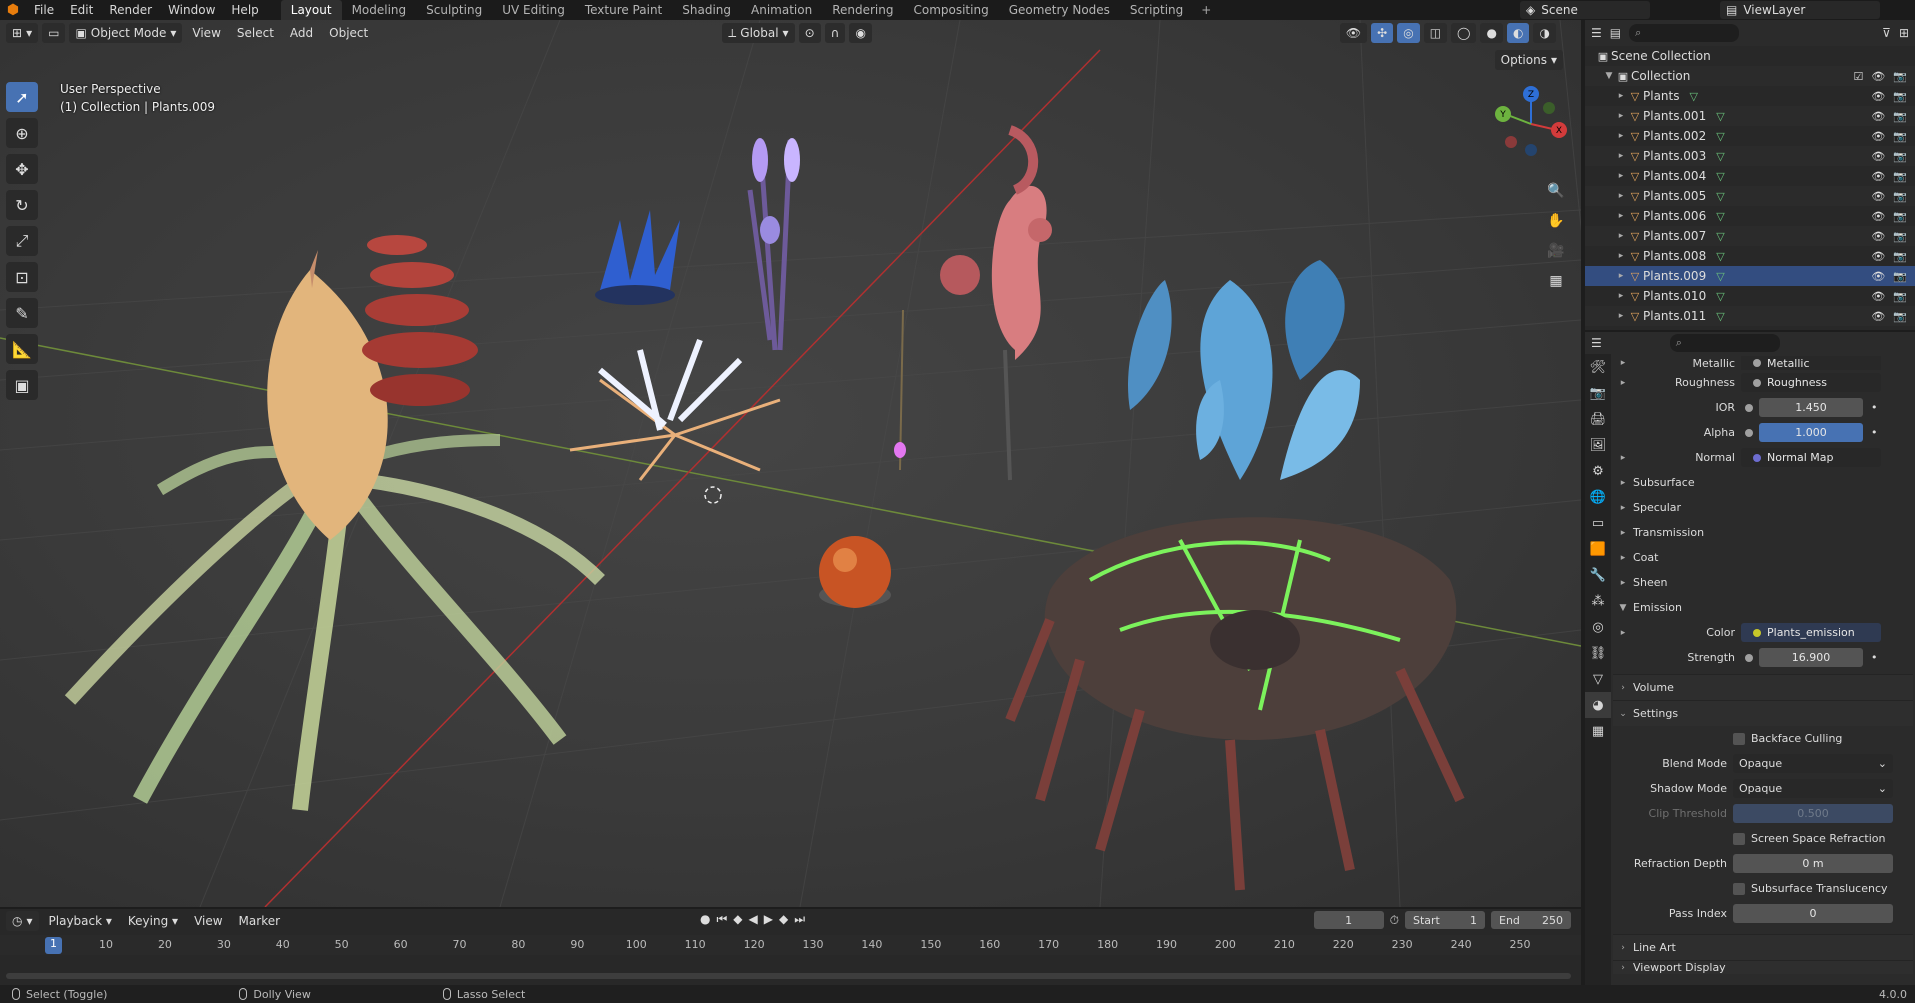 The image size is (1915, 1003). Describe the element at coordinates (758, 33) in the screenshot. I see `transform-orientation-dropdown: ⟂ Global ▾` at that location.